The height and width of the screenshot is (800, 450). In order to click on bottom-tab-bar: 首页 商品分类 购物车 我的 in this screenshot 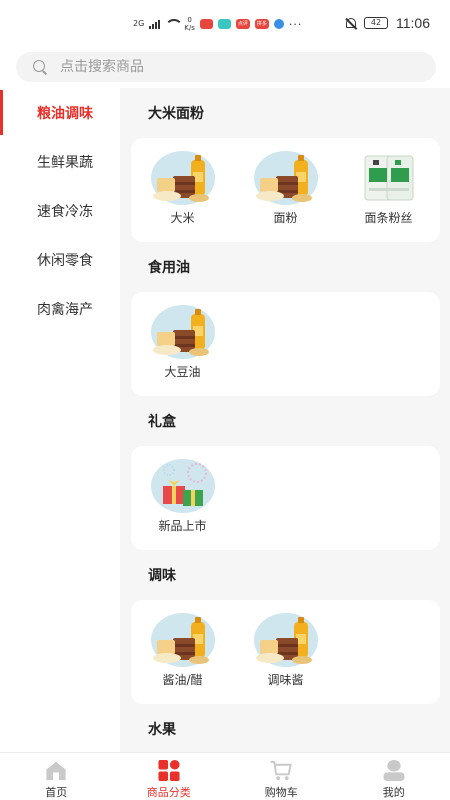, I will do `click(225, 776)`.